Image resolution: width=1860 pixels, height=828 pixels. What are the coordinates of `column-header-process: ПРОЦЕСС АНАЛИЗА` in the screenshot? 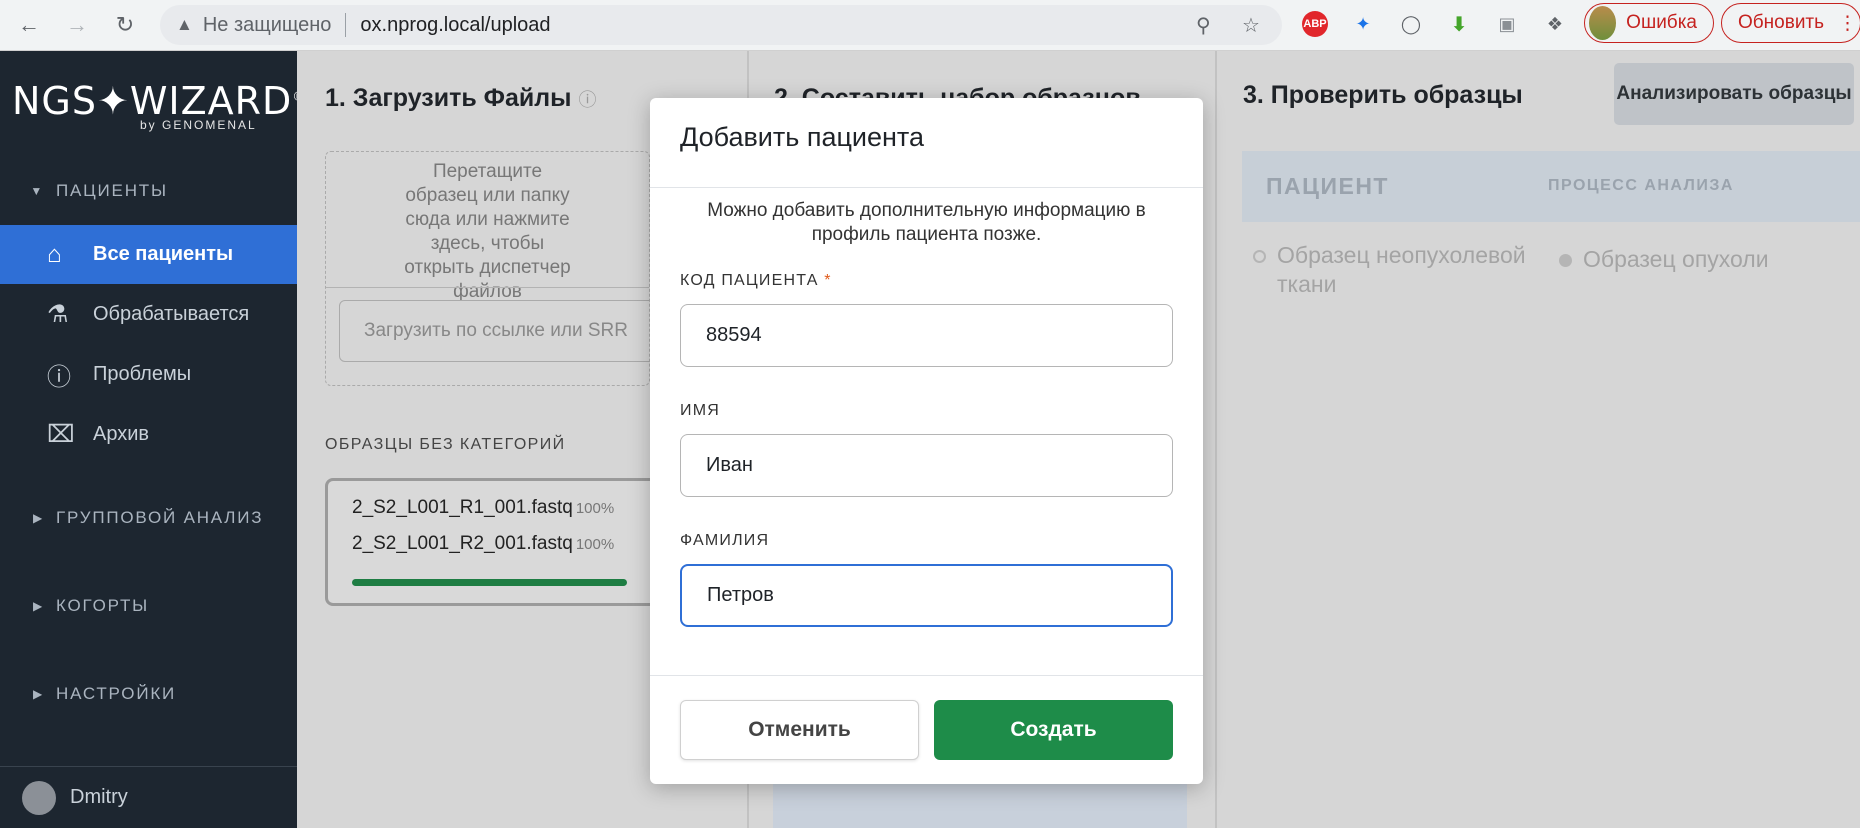 It's located at (1641, 185).